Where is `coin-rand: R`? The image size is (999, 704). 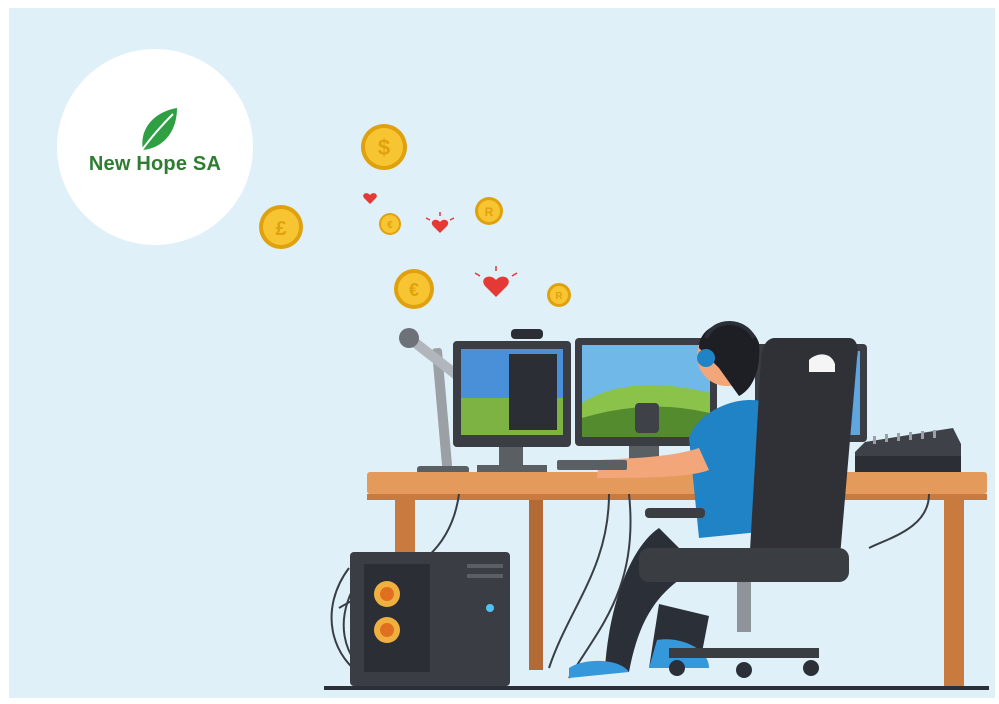 coin-rand: R is located at coordinates (489, 211).